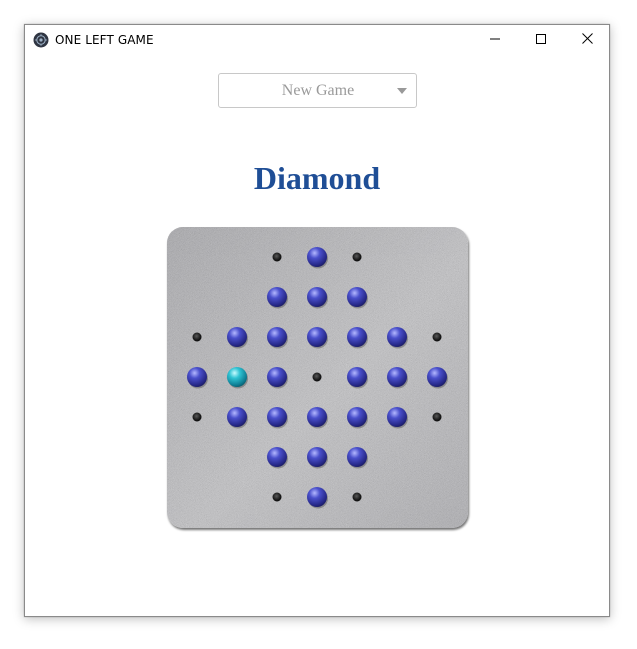 Image resolution: width=637 pixels, height=649 pixels. I want to click on close-icon, so click(587, 40).